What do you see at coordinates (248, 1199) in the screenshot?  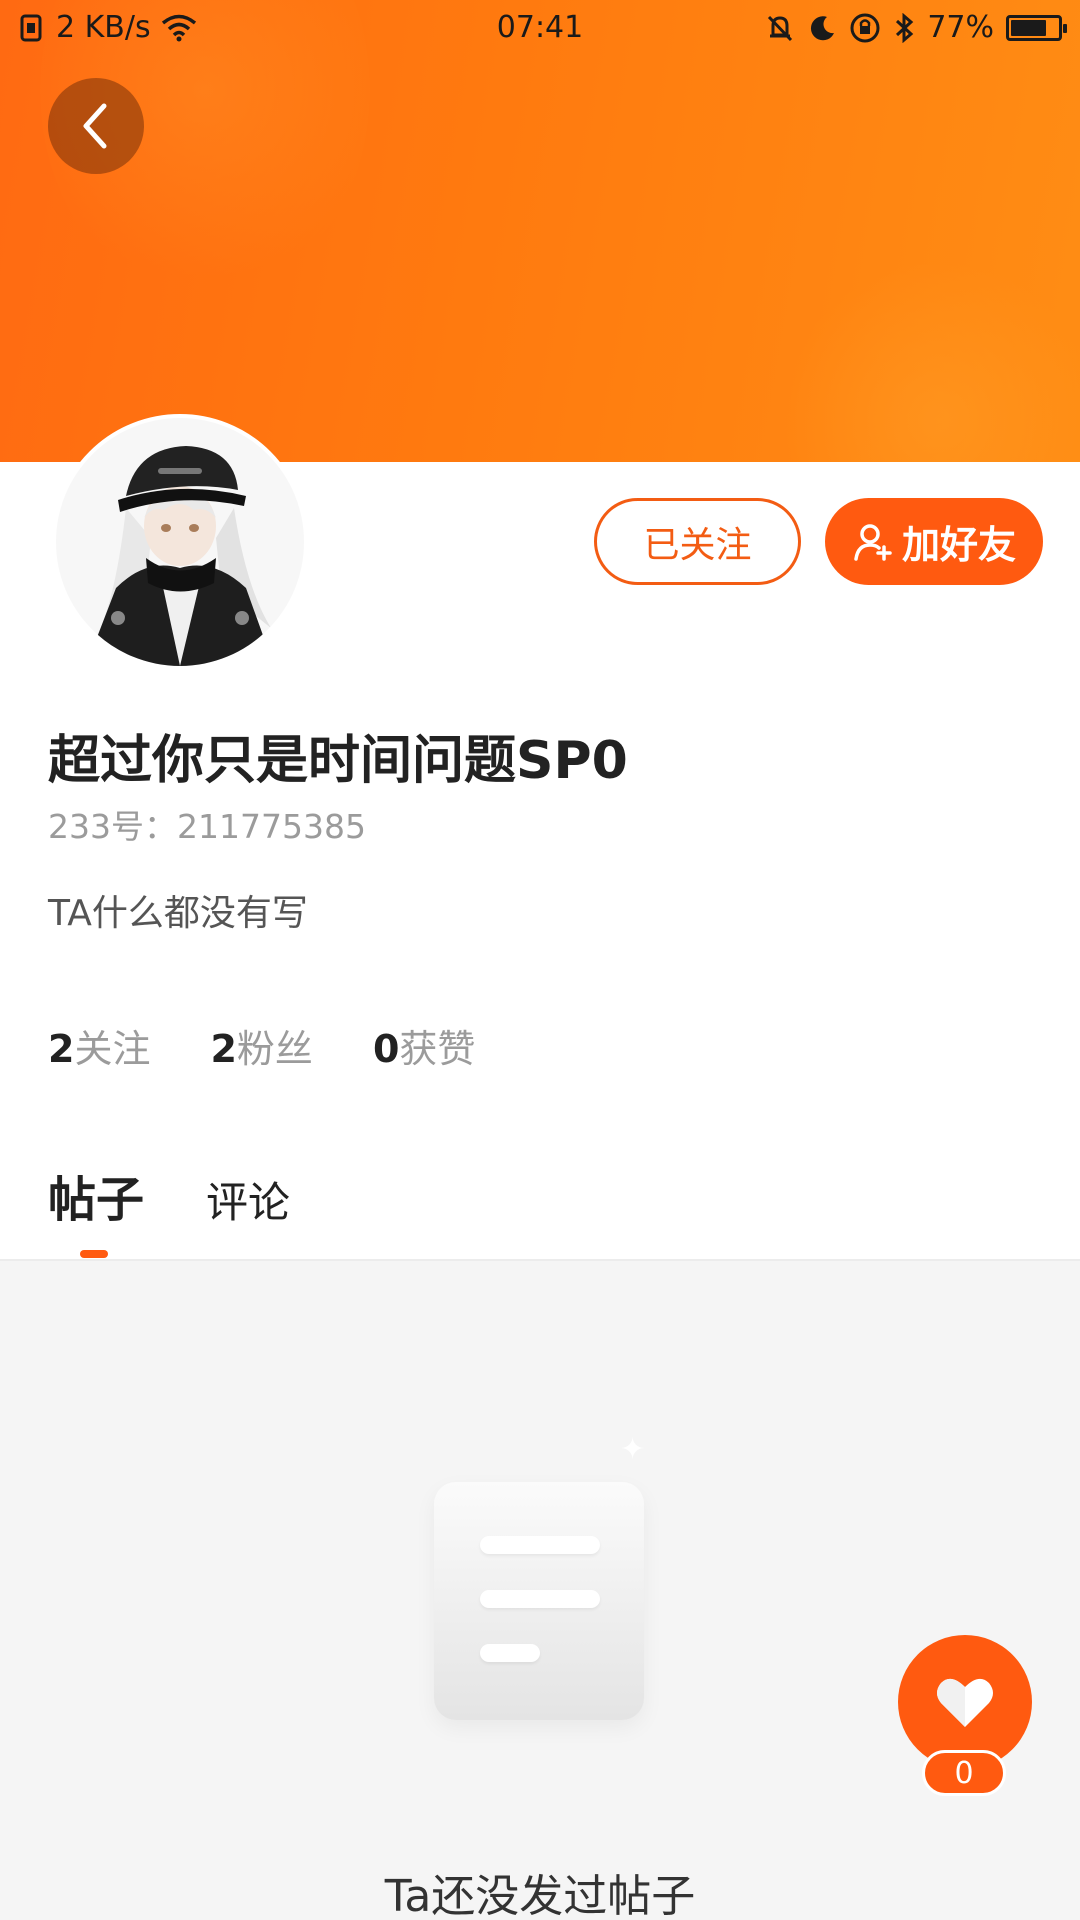 I see `tab-comments: 评论` at bounding box center [248, 1199].